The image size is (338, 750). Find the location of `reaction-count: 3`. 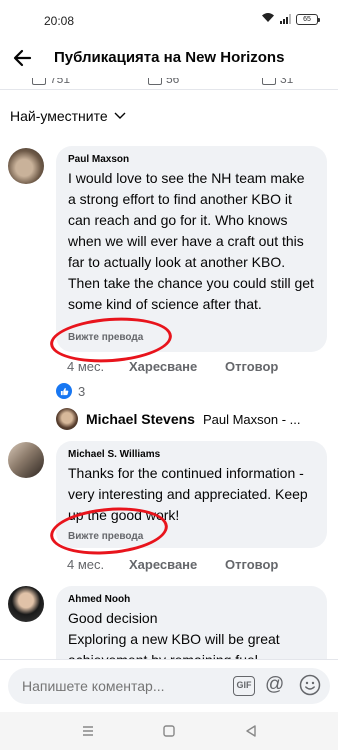

reaction-count: 3 is located at coordinates (82, 391).